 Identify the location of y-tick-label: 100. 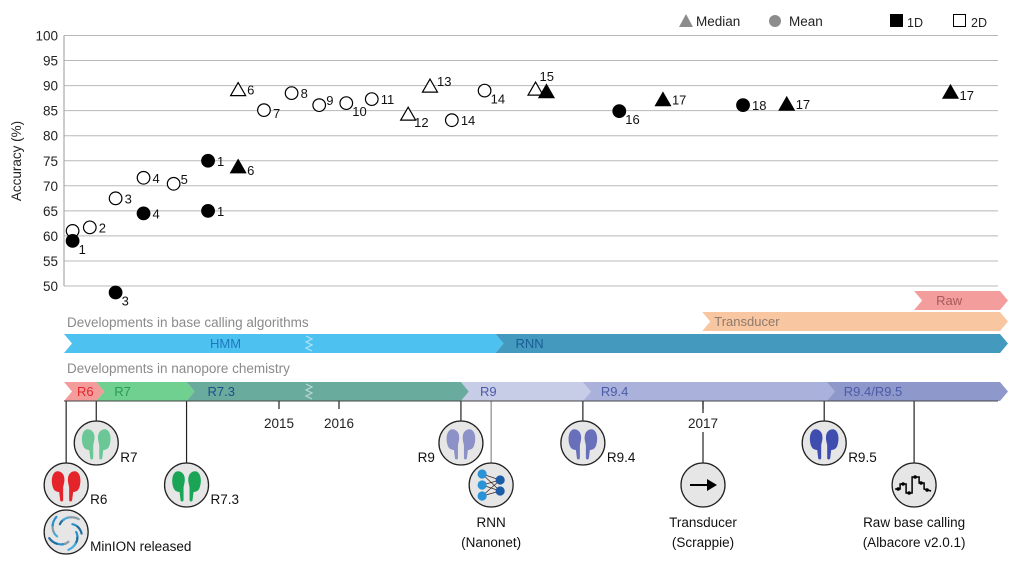
(46, 36).